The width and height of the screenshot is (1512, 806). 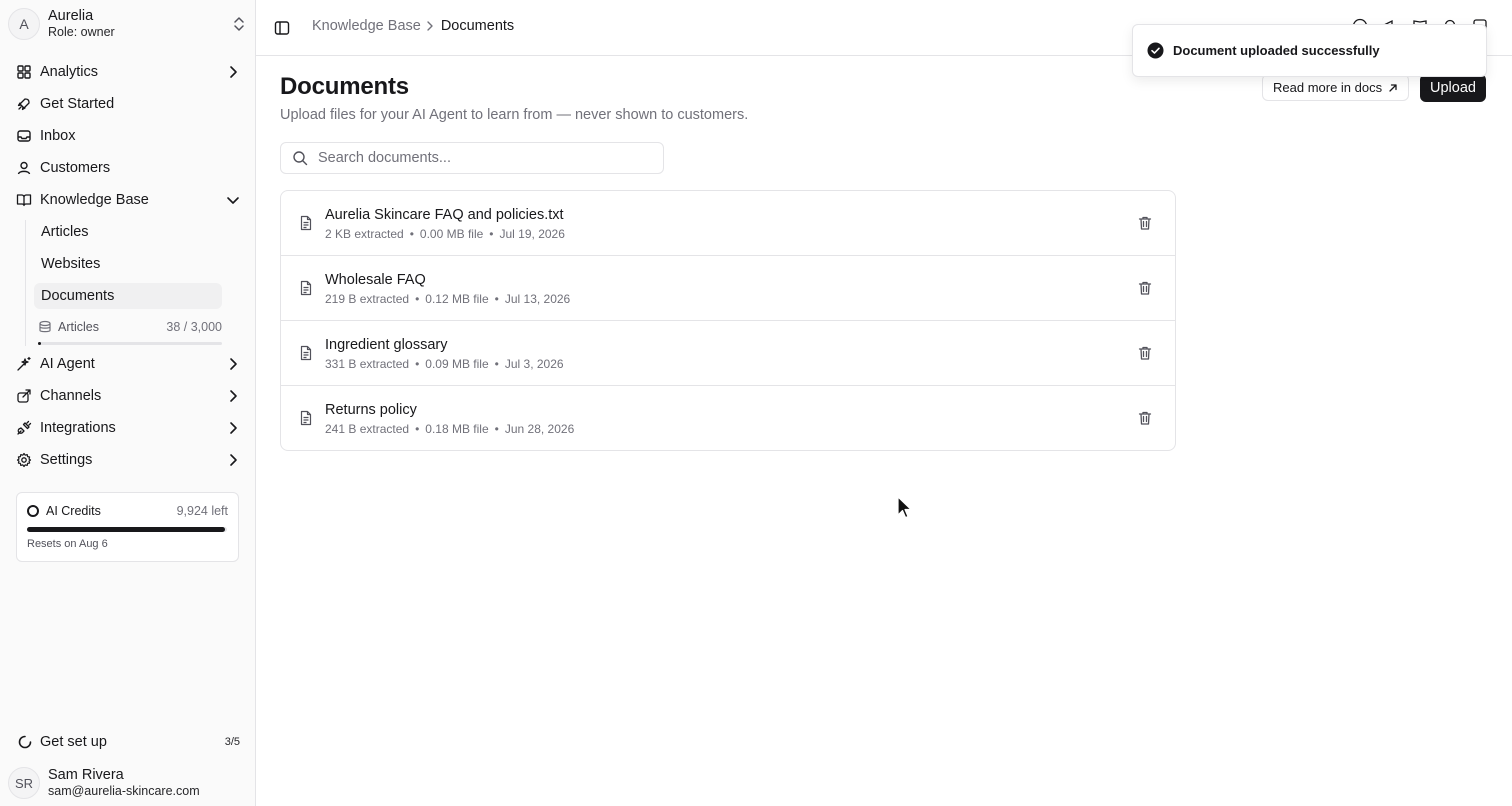 I want to click on sidebar-item-label: Channels, so click(x=71, y=396).